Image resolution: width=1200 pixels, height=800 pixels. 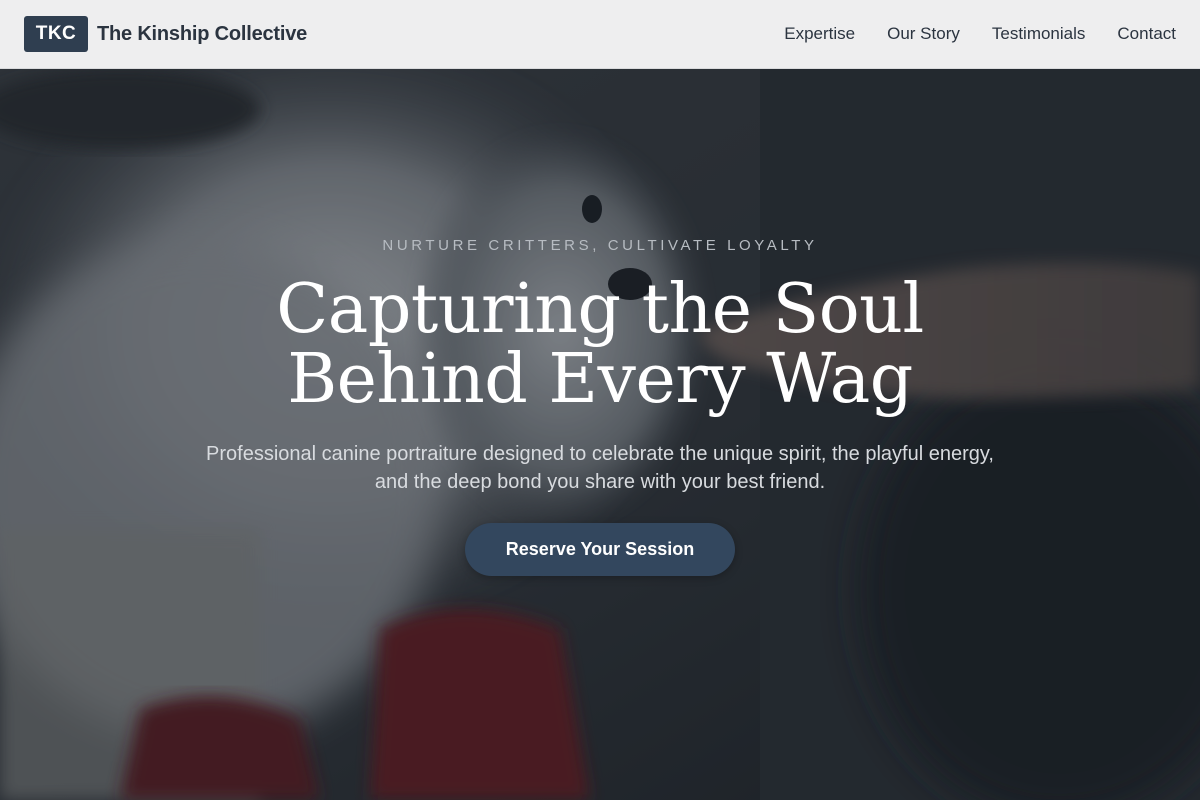 What do you see at coordinates (56, 34) in the screenshot?
I see `logo-badge: TKC` at bounding box center [56, 34].